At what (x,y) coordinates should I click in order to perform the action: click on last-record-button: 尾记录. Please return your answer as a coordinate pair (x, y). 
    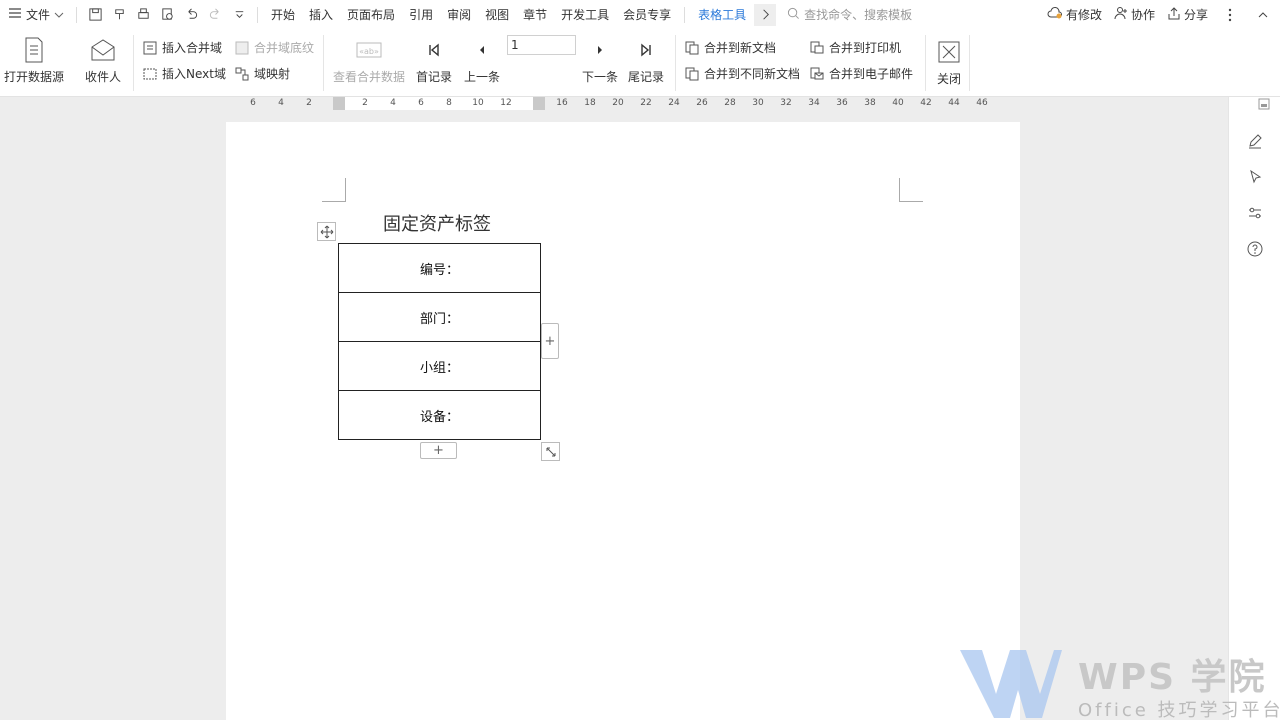
    Looking at the image, I should click on (646, 60).